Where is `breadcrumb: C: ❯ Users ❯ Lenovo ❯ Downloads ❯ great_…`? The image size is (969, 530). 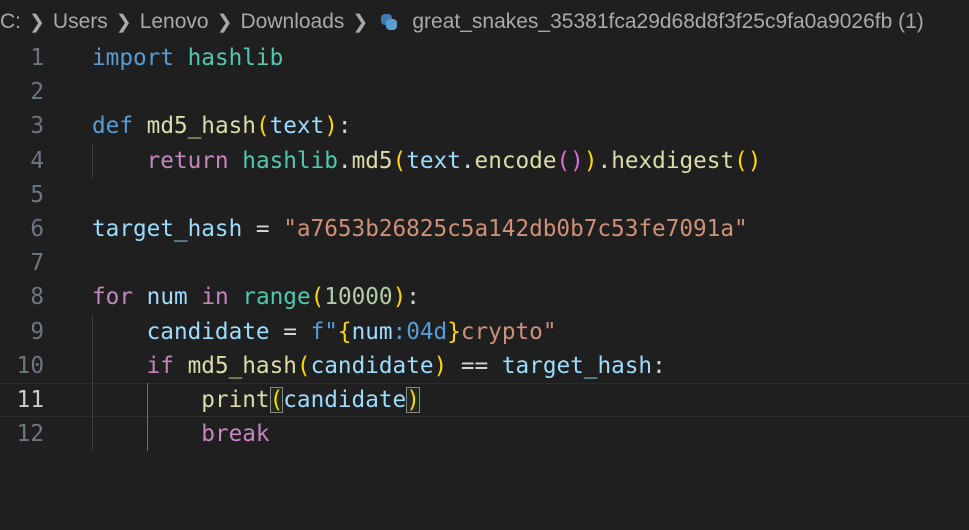
breadcrumb: C: ❯ Users ❯ Lenovo ❯ Downloads ❯ great_… is located at coordinates (462, 22).